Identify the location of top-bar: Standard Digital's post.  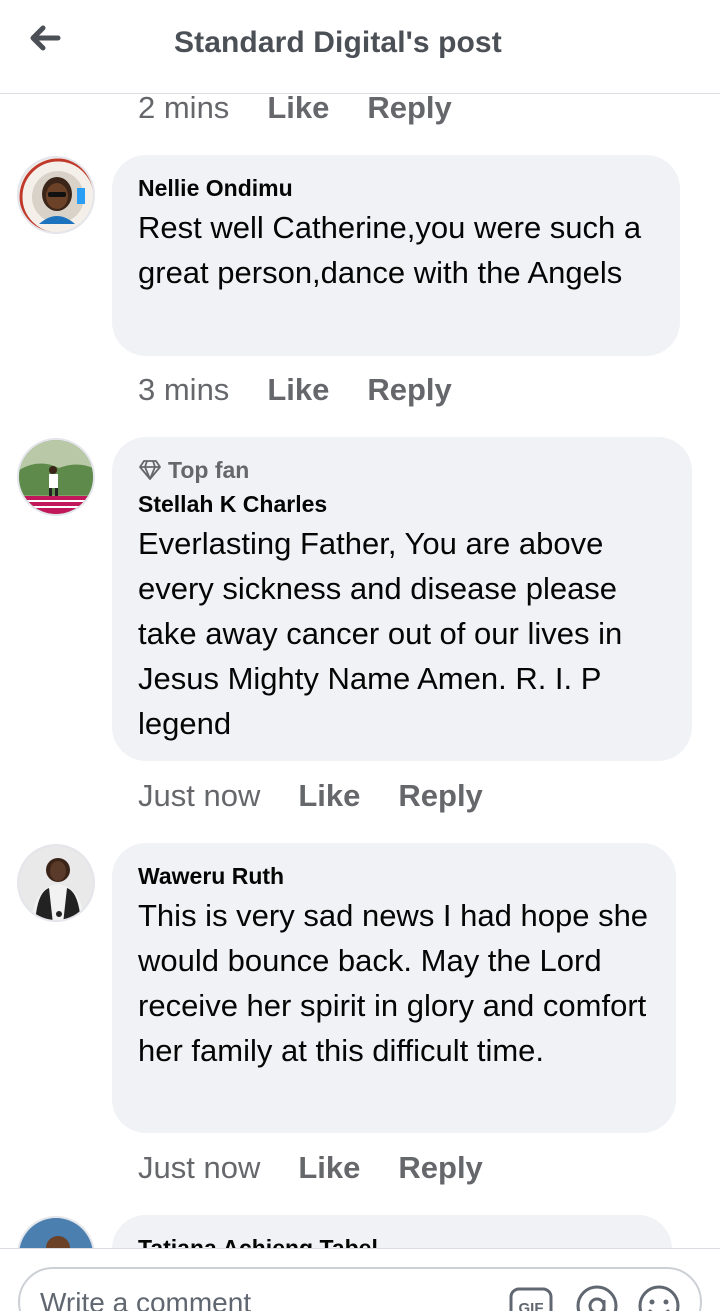
(360, 47).